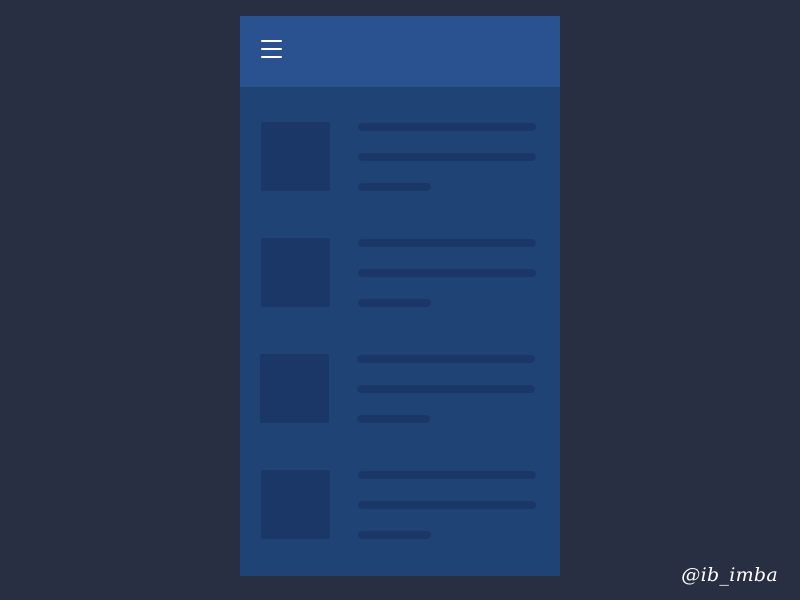 This screenshot has height=600, width=800. I want to click on hamburger-menu-button, so click(271, 51).